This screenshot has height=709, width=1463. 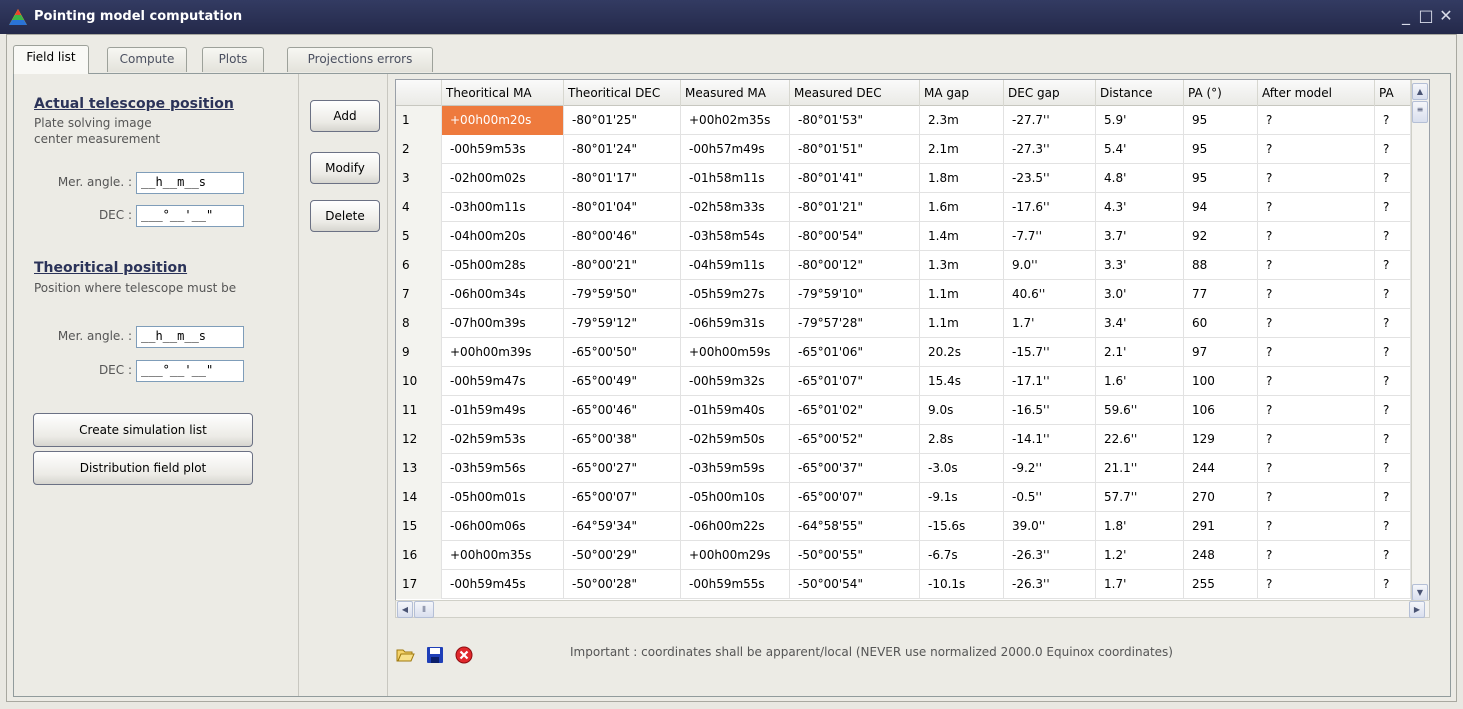 I want to click on column-header: After model, so click(x=1316, y=93).